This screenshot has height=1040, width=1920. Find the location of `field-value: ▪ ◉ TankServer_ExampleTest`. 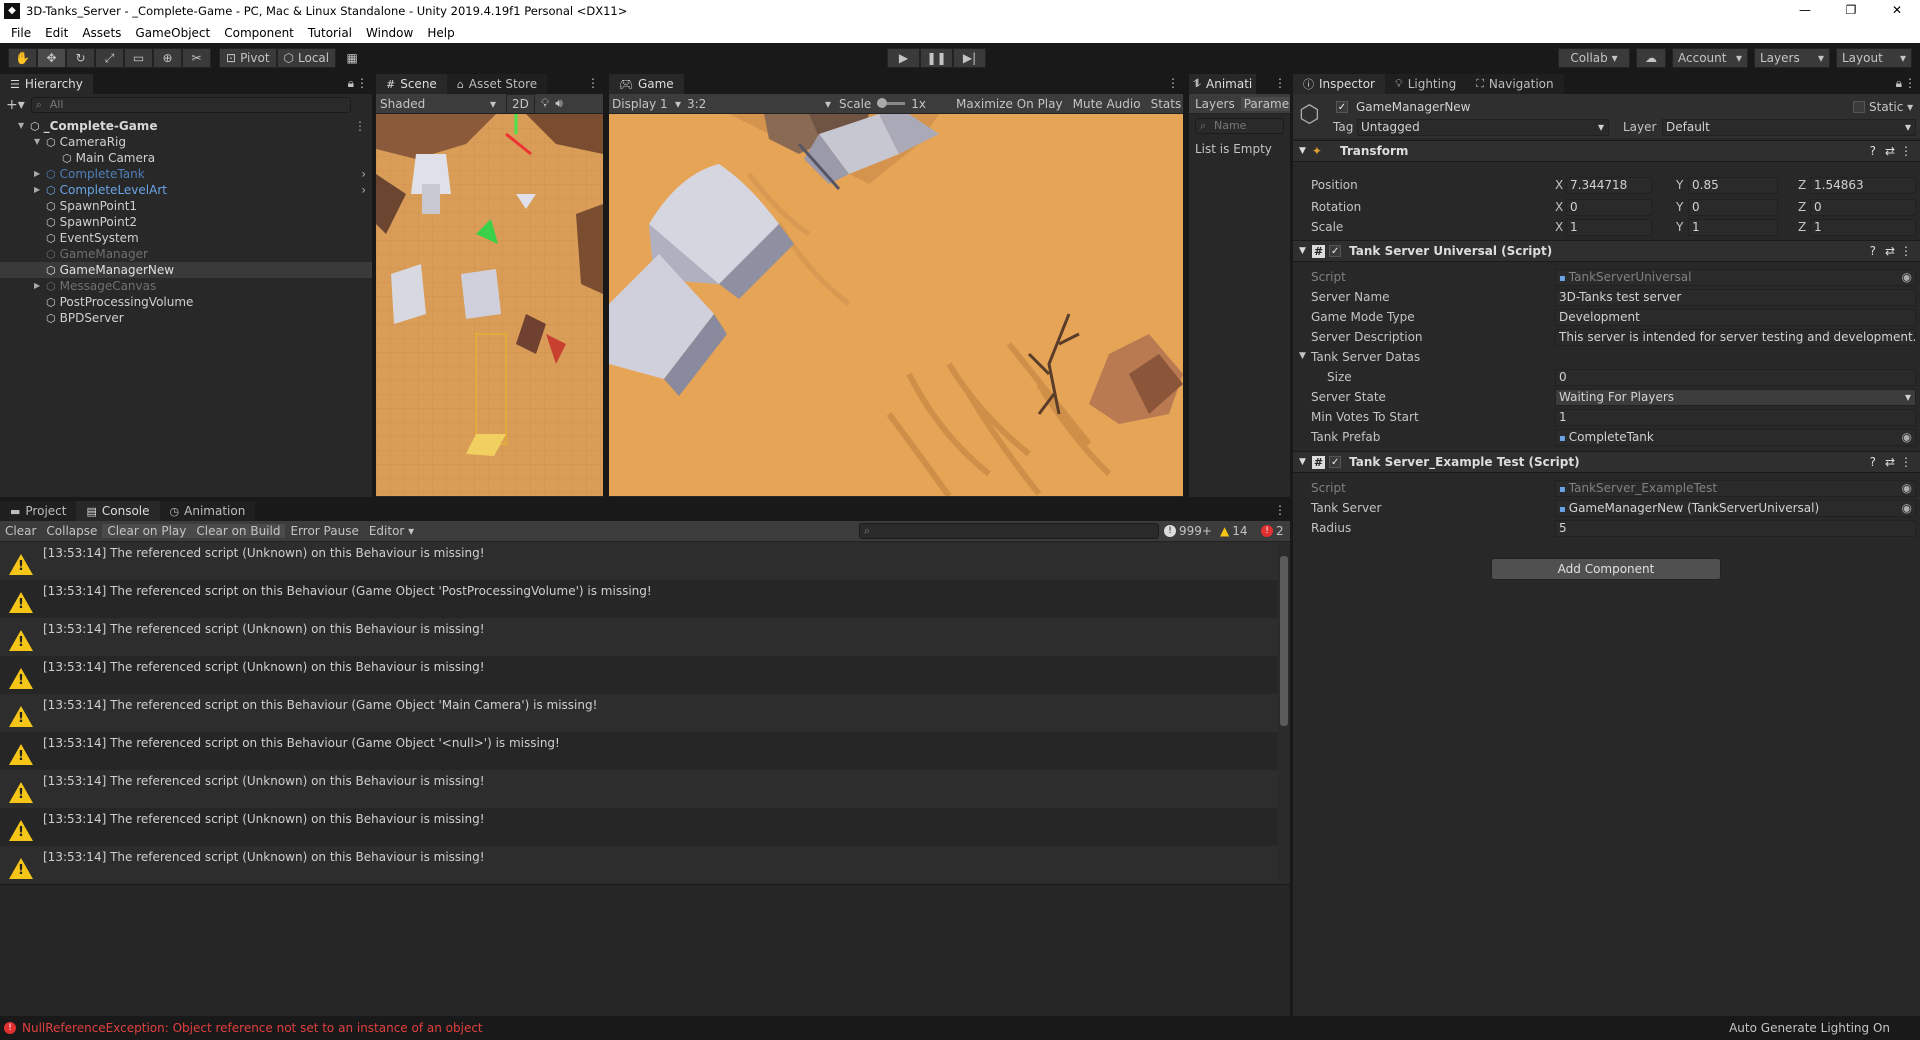

field-value: ▪ ◉ TankServer_ExampleTest is located at coordinates (1735, 488).